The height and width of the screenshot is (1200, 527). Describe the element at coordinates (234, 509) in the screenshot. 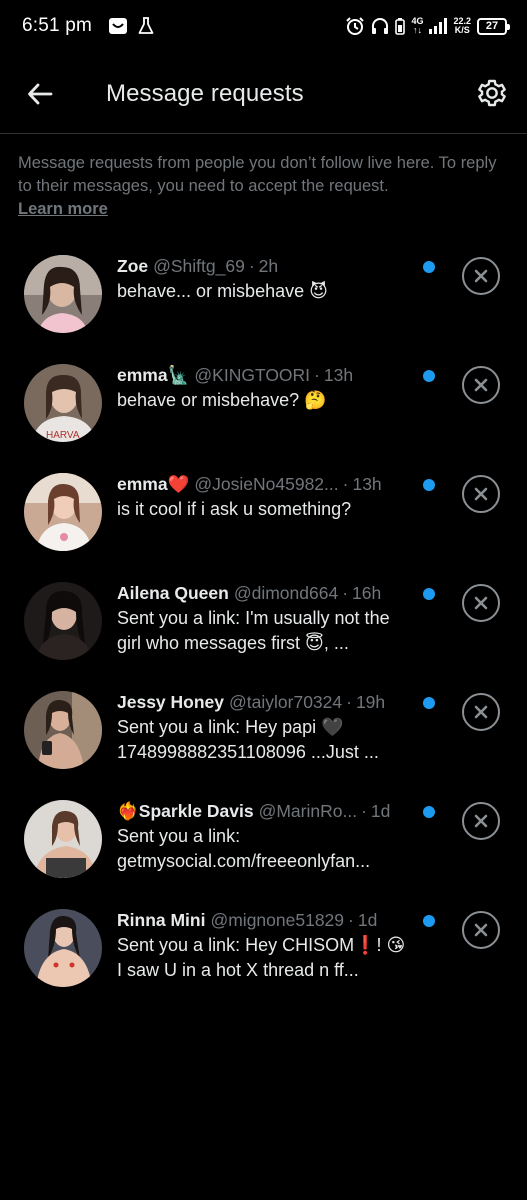

I see `message-preview: is it cool if i ask u something?` at that location.